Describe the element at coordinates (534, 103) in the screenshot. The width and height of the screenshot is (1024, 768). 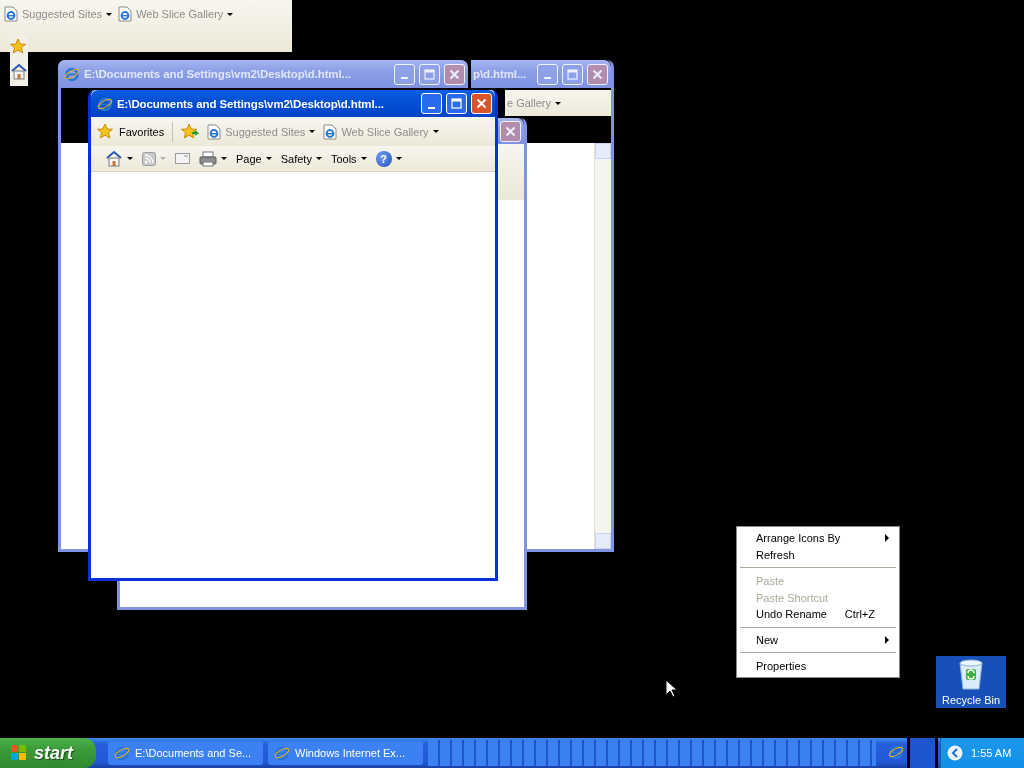
I see `favorites-link: e Gallery` at that location.